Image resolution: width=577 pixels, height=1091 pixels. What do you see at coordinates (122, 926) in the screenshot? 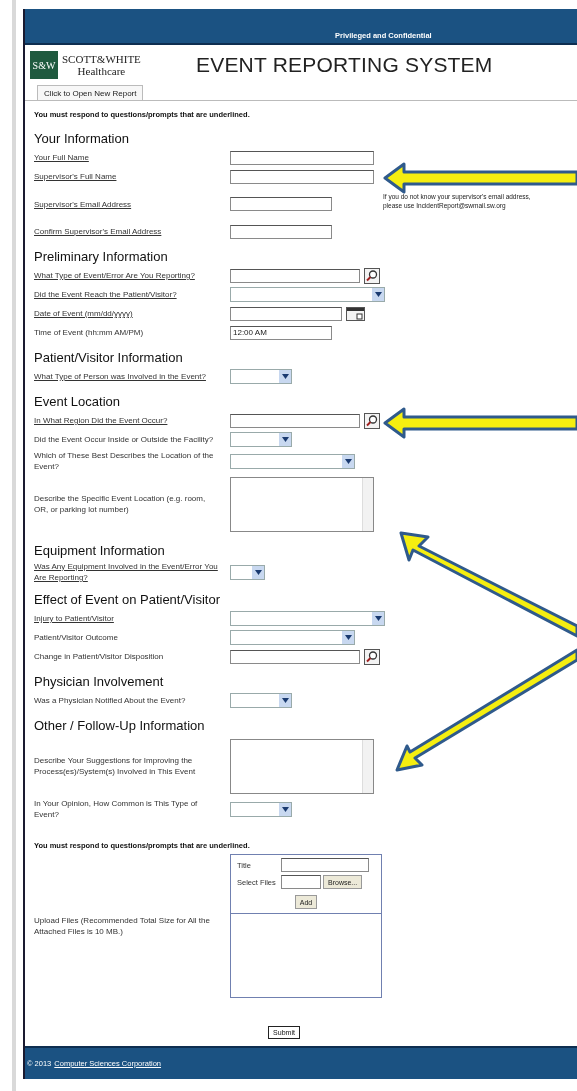
I see `field-label: Upload Files (Recommended Total Size for All the Attached Files is 10 MB.)` at bounding box center [122, 926].